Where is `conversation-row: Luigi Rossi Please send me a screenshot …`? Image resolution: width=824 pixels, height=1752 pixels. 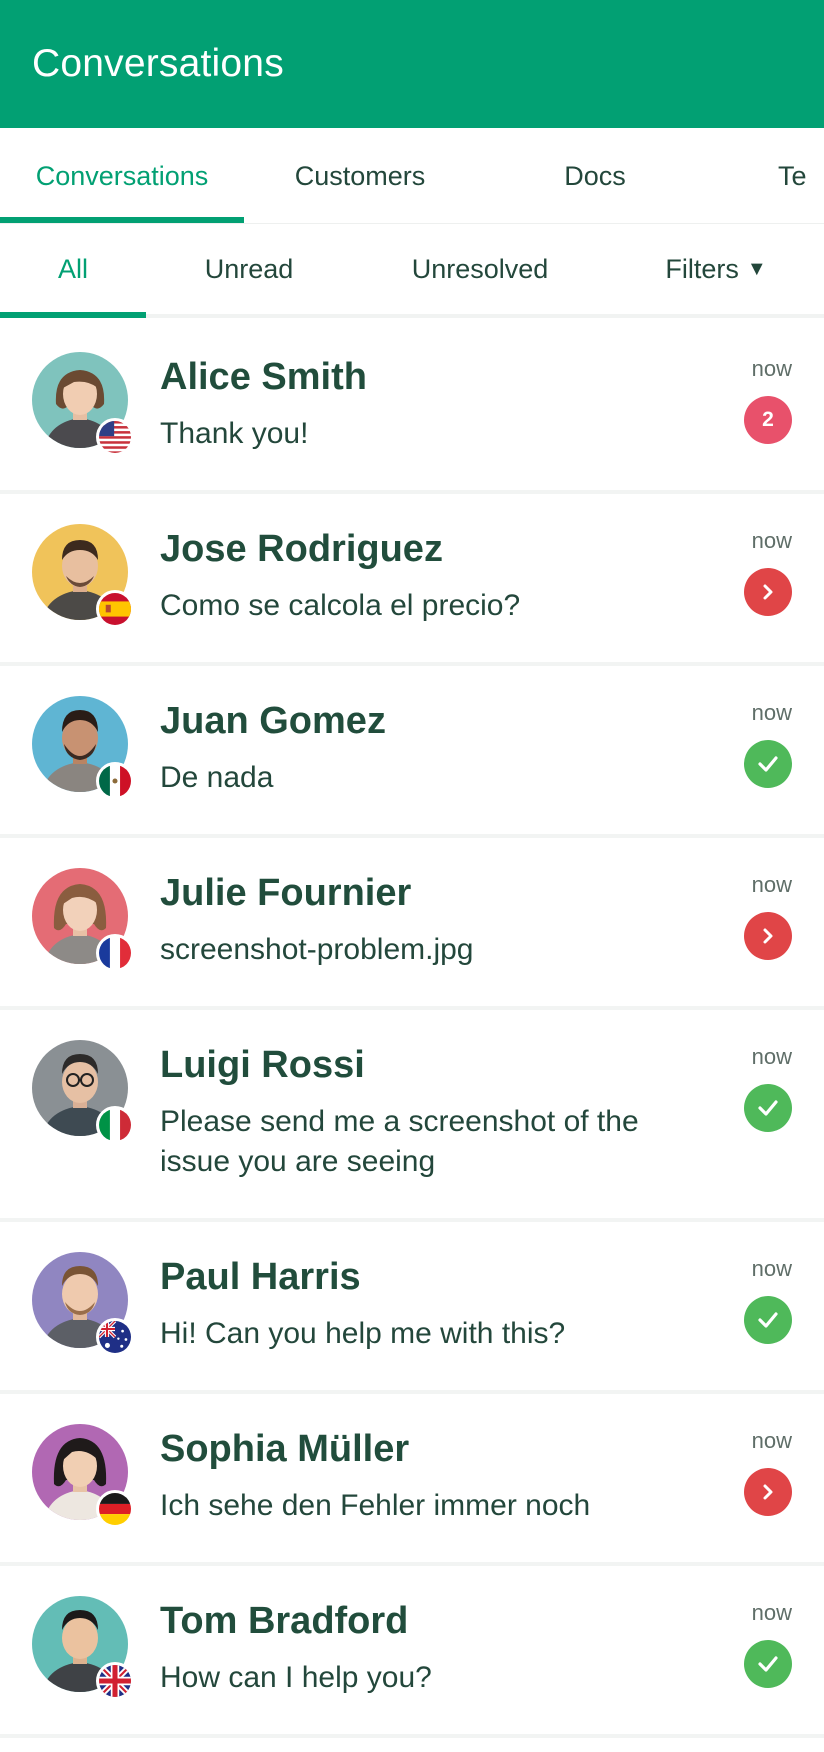
conversation-row: Luigi Rossi Please send me a screenshot … is located at coordinates (412, 1116).